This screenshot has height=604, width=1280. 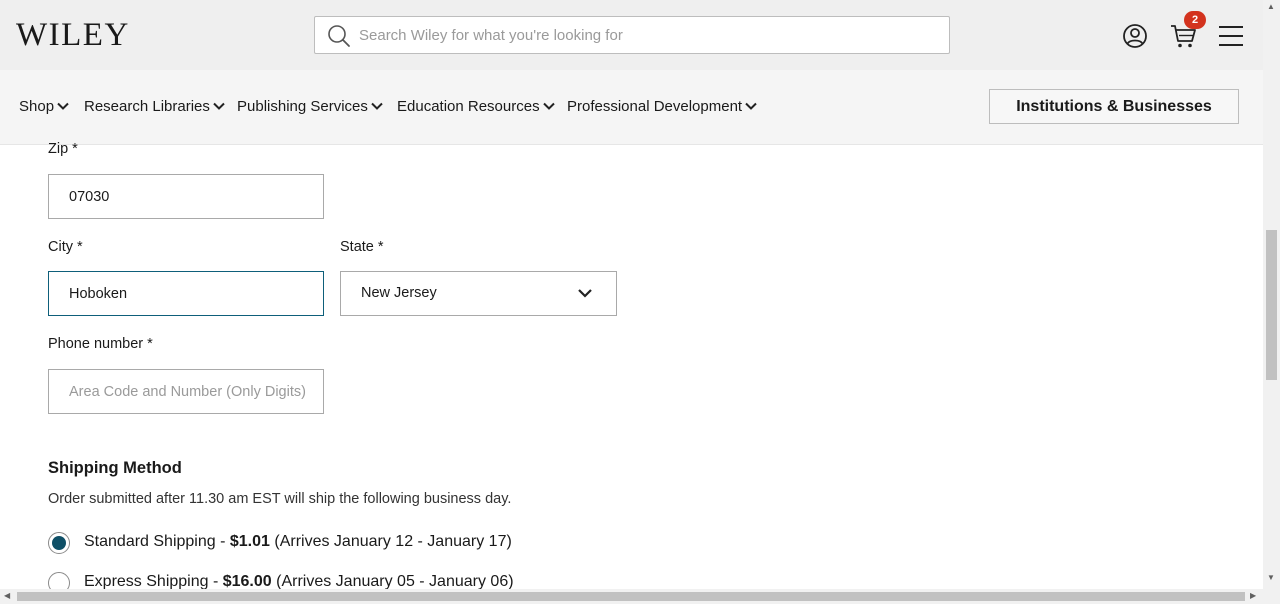 I want to click on city-field, so click(x=186, y=293).